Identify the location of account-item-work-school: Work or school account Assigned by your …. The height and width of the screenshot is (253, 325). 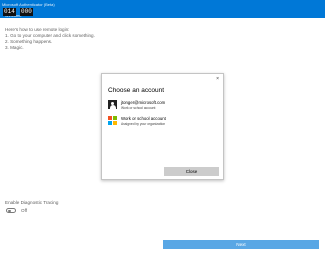
(160, 122).